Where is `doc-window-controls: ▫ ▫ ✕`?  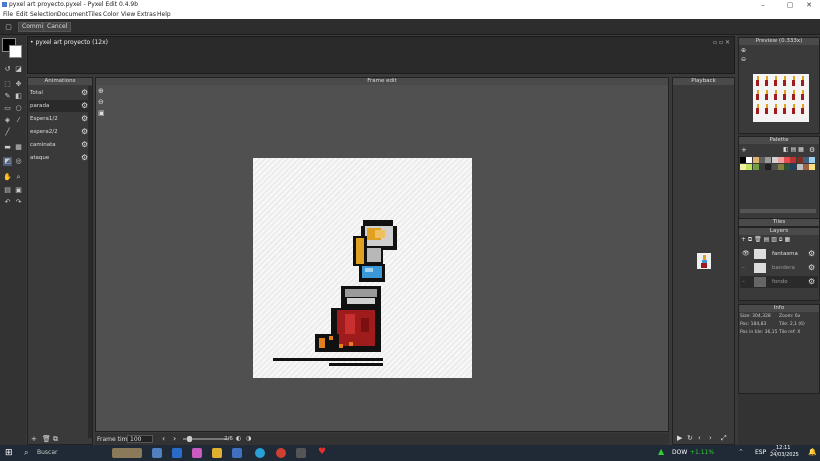
doc-window-controls: ▫ ▫ ✕ is located at coordinates (721, 42).